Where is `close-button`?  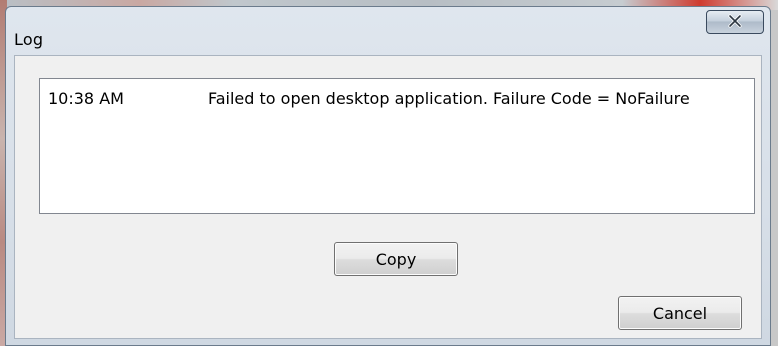
close-button is located at coordinates (735, 22).